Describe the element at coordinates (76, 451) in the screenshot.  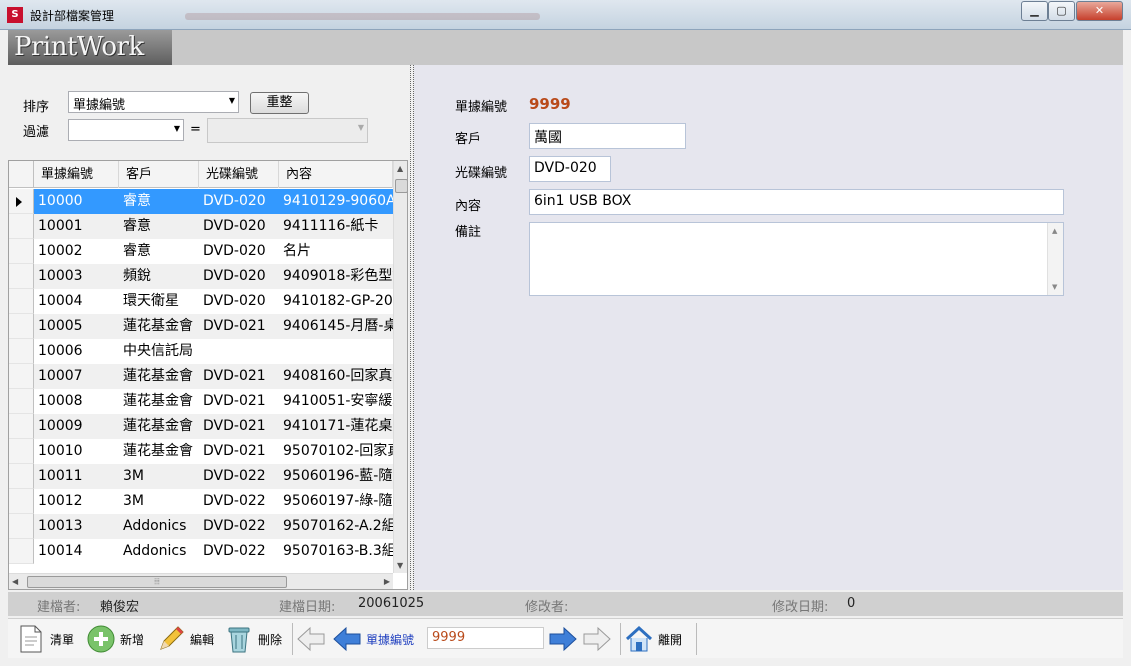
I see `cell-id: 10010` at that location.